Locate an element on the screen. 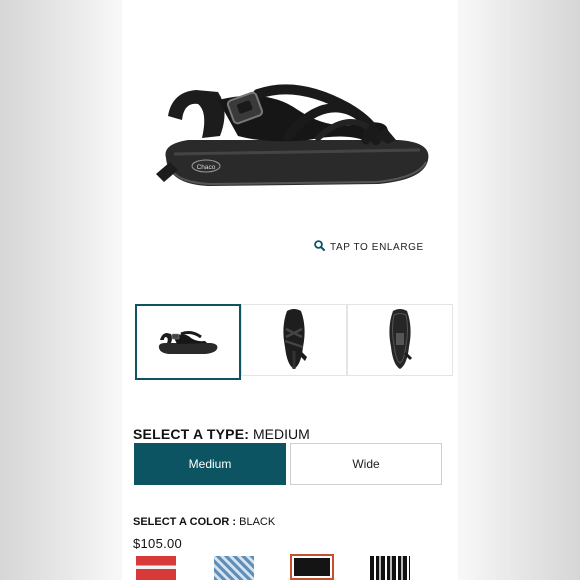 This screenshot has height=580, width=580. color-swatches is located at coordinates (294, 567).